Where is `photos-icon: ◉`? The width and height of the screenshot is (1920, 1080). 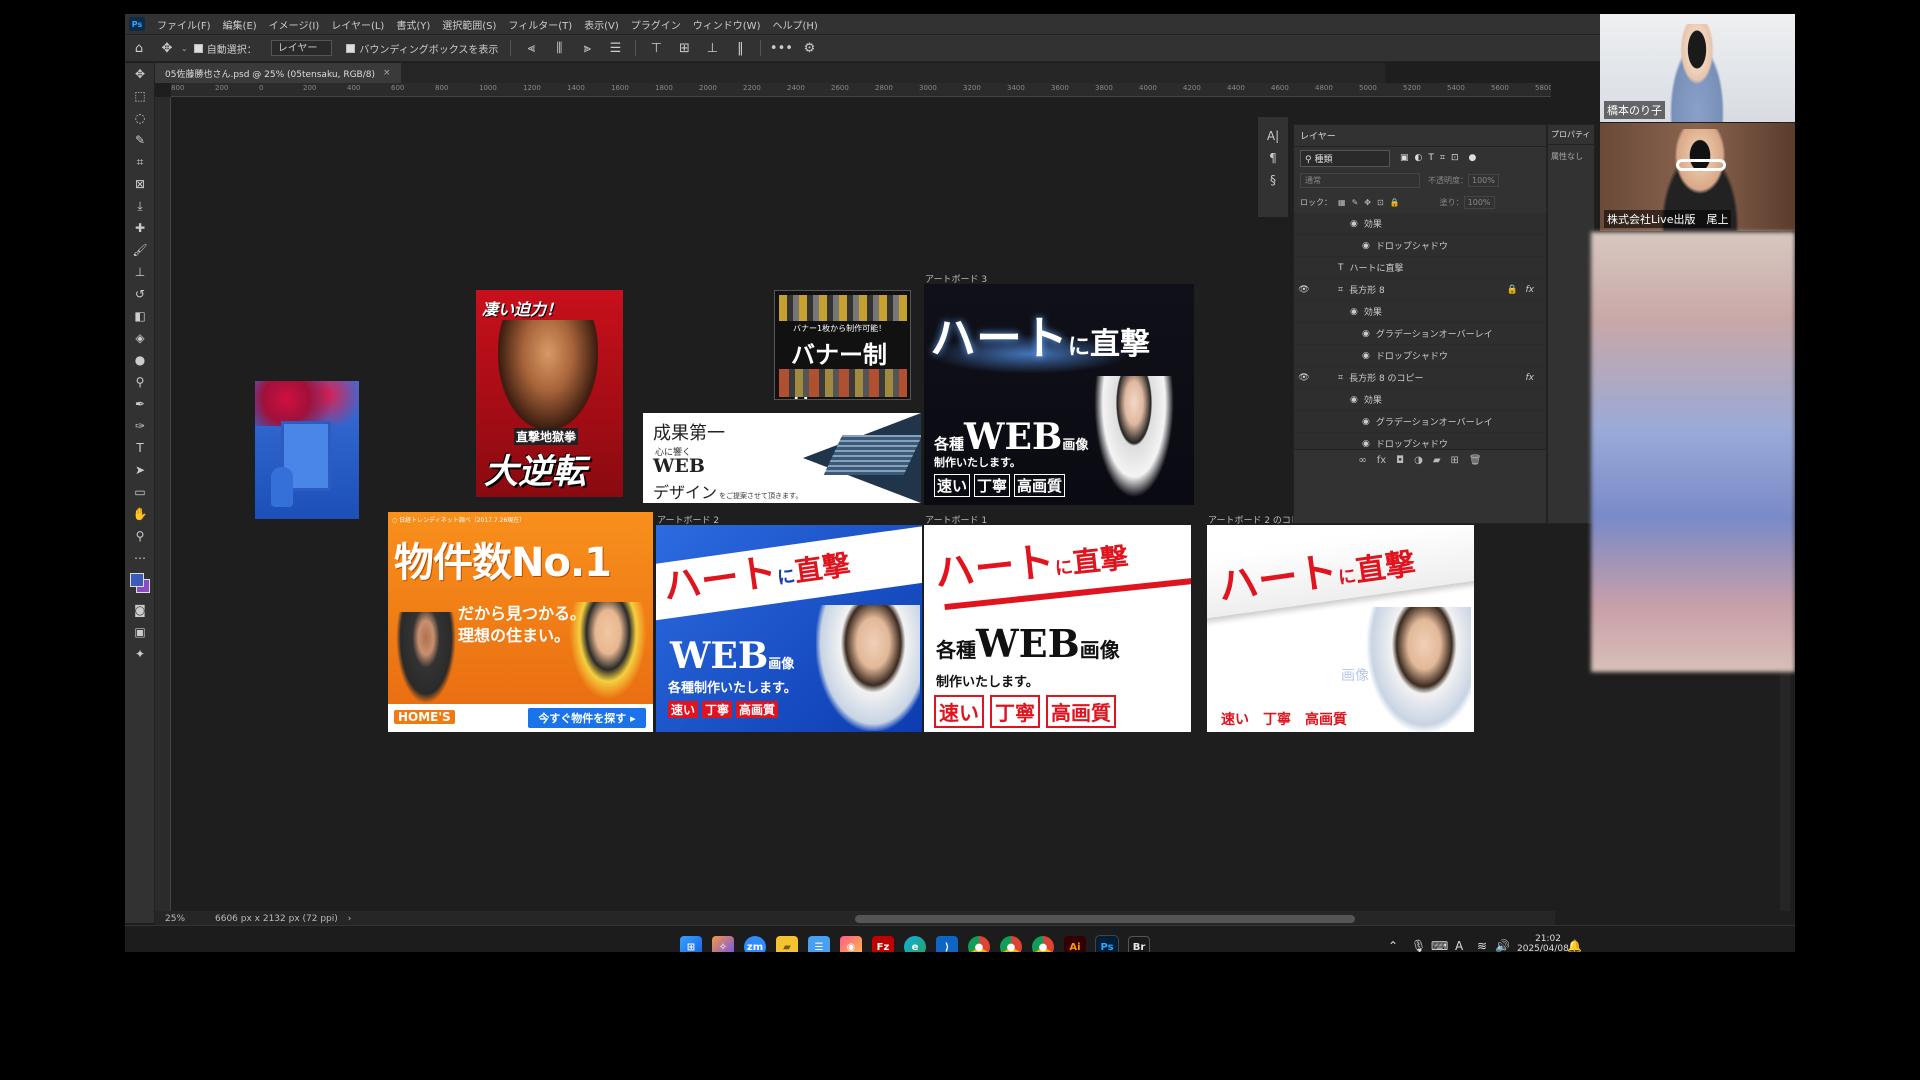 photos-icon: ◉ is located at coordinates (851, 944).